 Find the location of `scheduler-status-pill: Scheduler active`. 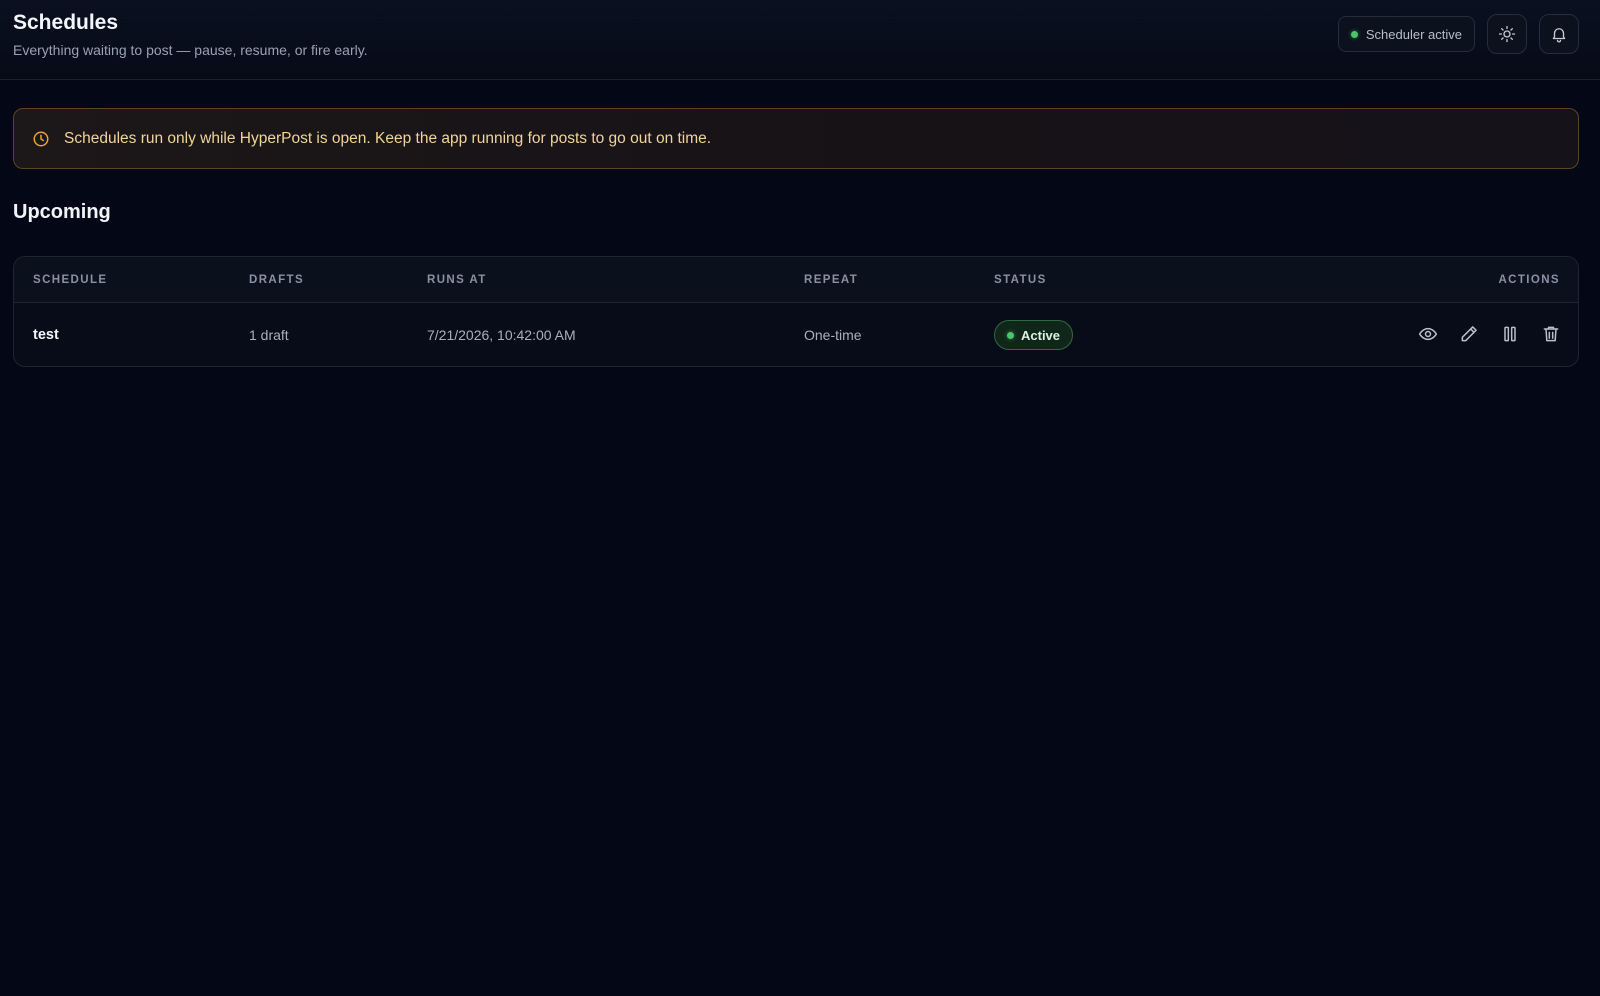

scheduler-status-pill: Scheduler active is located at coordinates (1406, 34).